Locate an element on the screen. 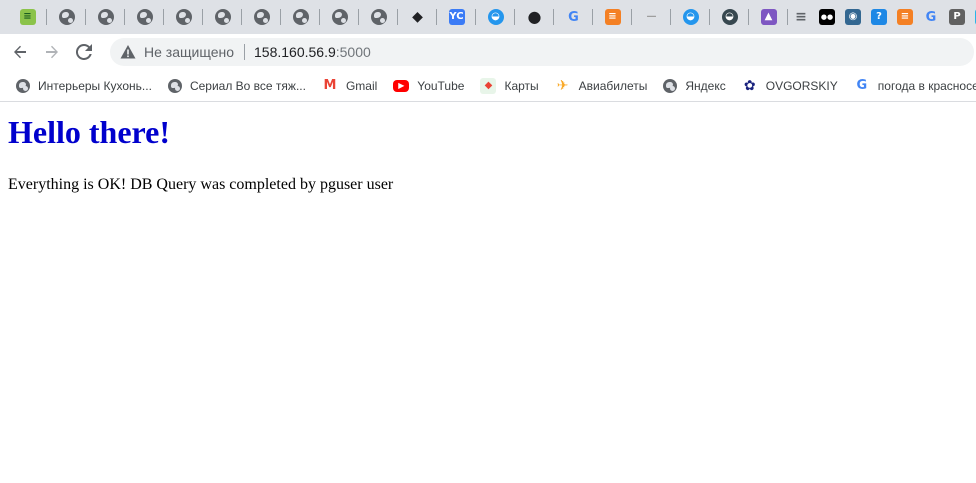 This screenshot has width=976, height=483. browser-toolbar: Не защищено 158.160.56.9:5000 is located at coordinates (488, 52).